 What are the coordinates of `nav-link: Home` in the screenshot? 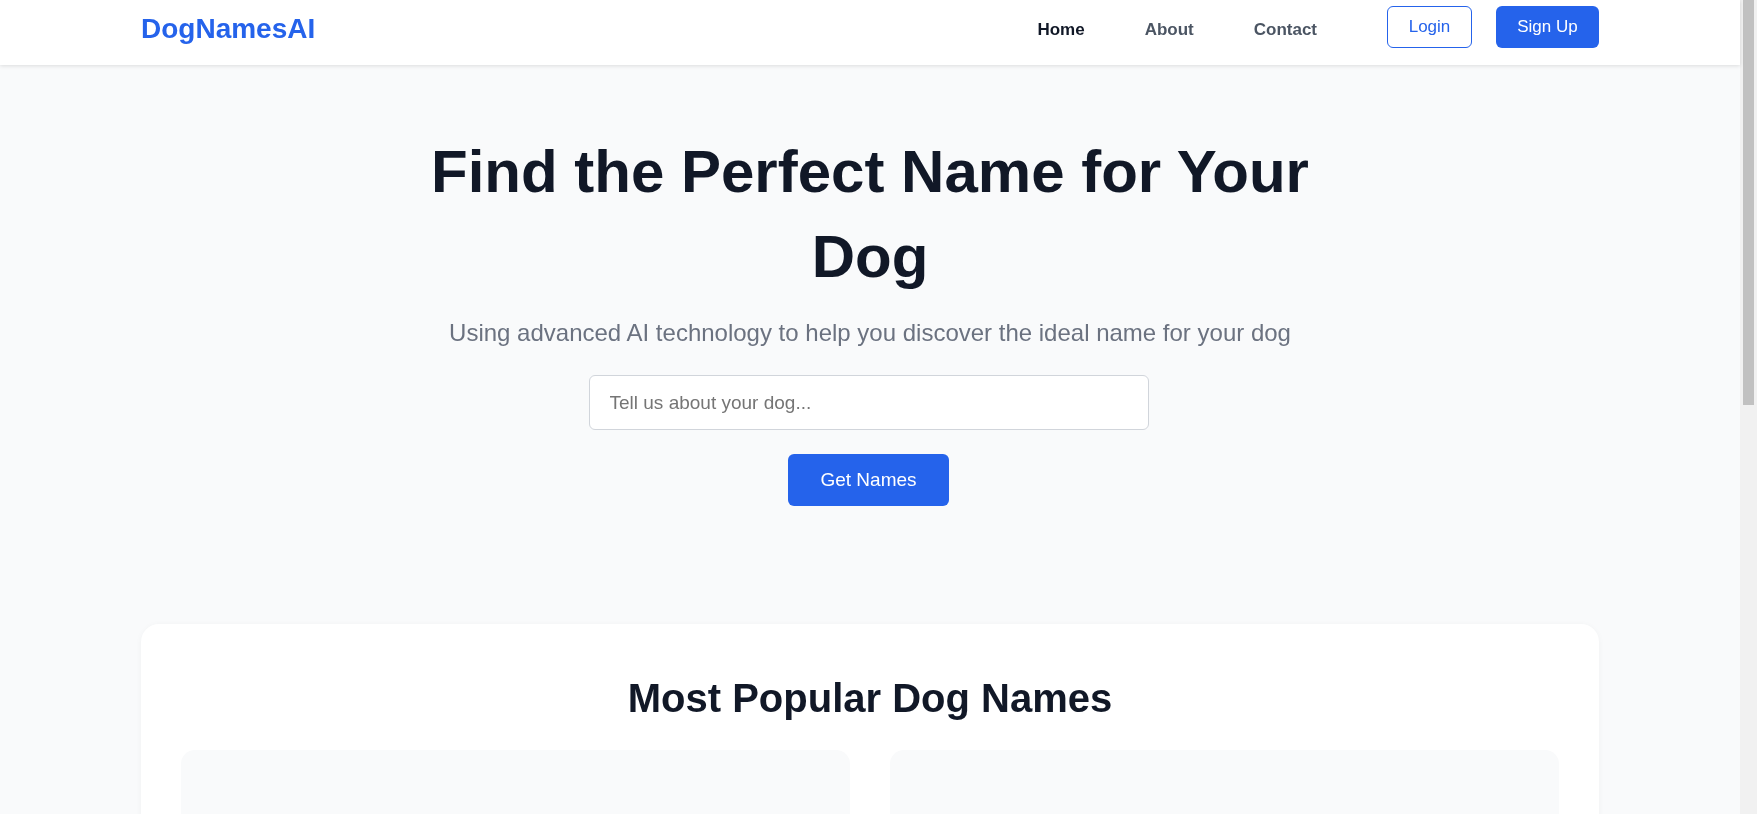 It's located at (1061, 29).